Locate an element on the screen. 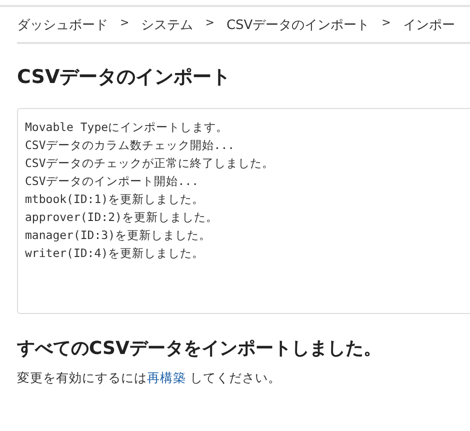 This screenshot has width=470, height=431. rebuild-link: 再構築 is located at coordinates (166, 377).